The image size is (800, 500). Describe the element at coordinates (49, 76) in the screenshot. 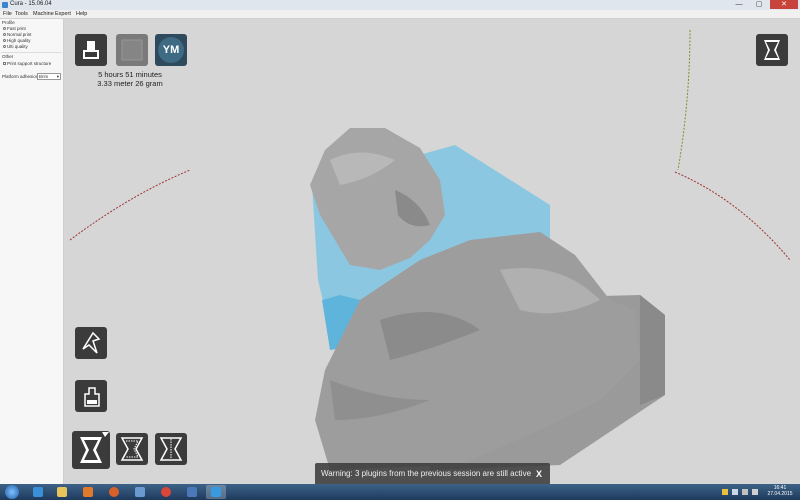

I see `adhesion-select: Brim ▾` at that location.